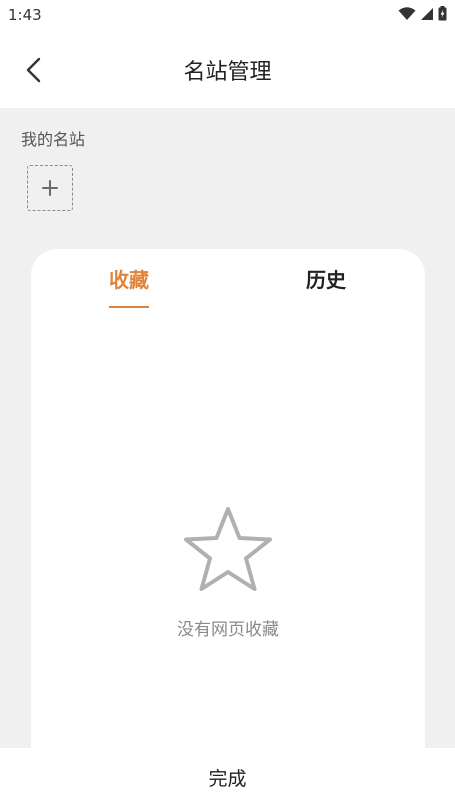 This screenshot has width=455, height=808. I want to click on signal-icon, so click(427, 13).